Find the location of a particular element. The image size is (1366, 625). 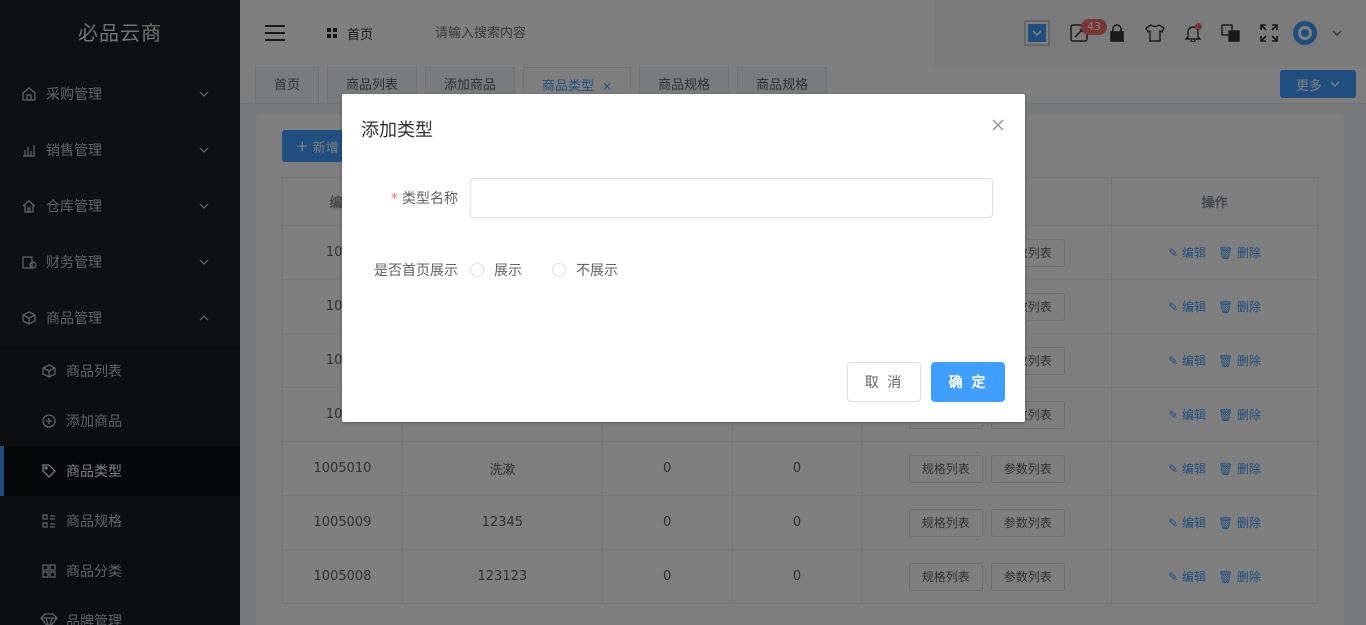

show-home-label: 是否首页展示 is located at coordinates (416, 271).